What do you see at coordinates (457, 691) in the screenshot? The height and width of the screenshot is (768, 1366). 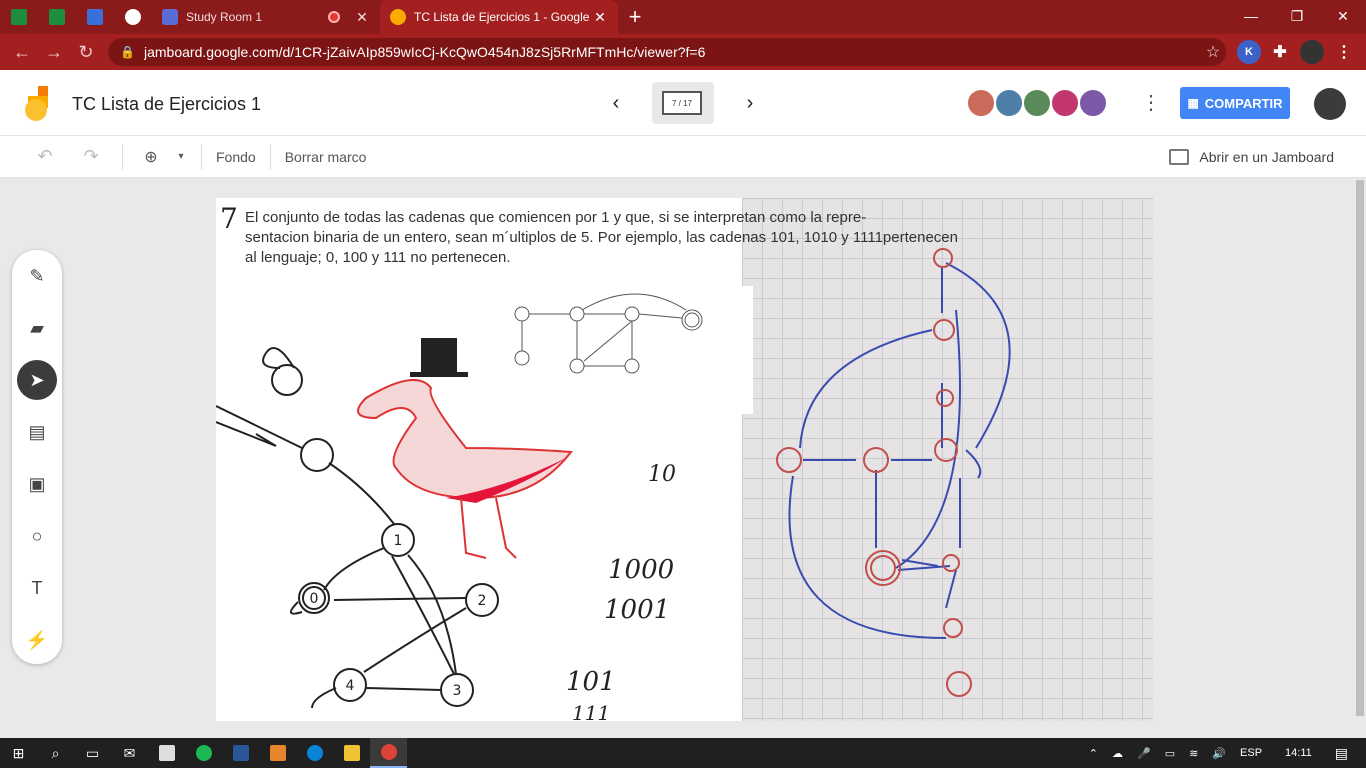 I see `state-label: 3` at bounding box center [457, 691].